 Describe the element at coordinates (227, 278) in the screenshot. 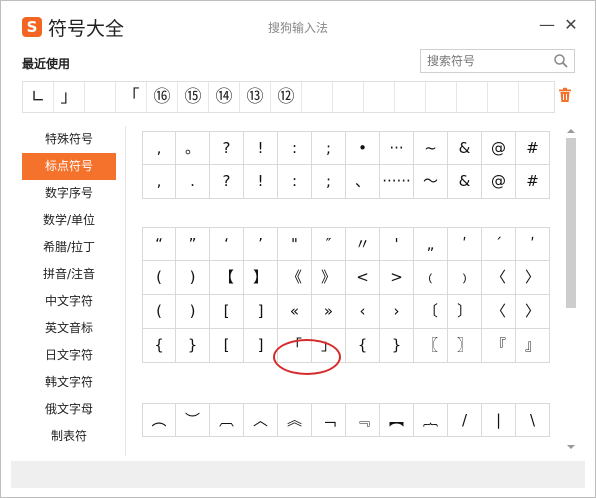

I see `symbol-cell: 【` at that location.